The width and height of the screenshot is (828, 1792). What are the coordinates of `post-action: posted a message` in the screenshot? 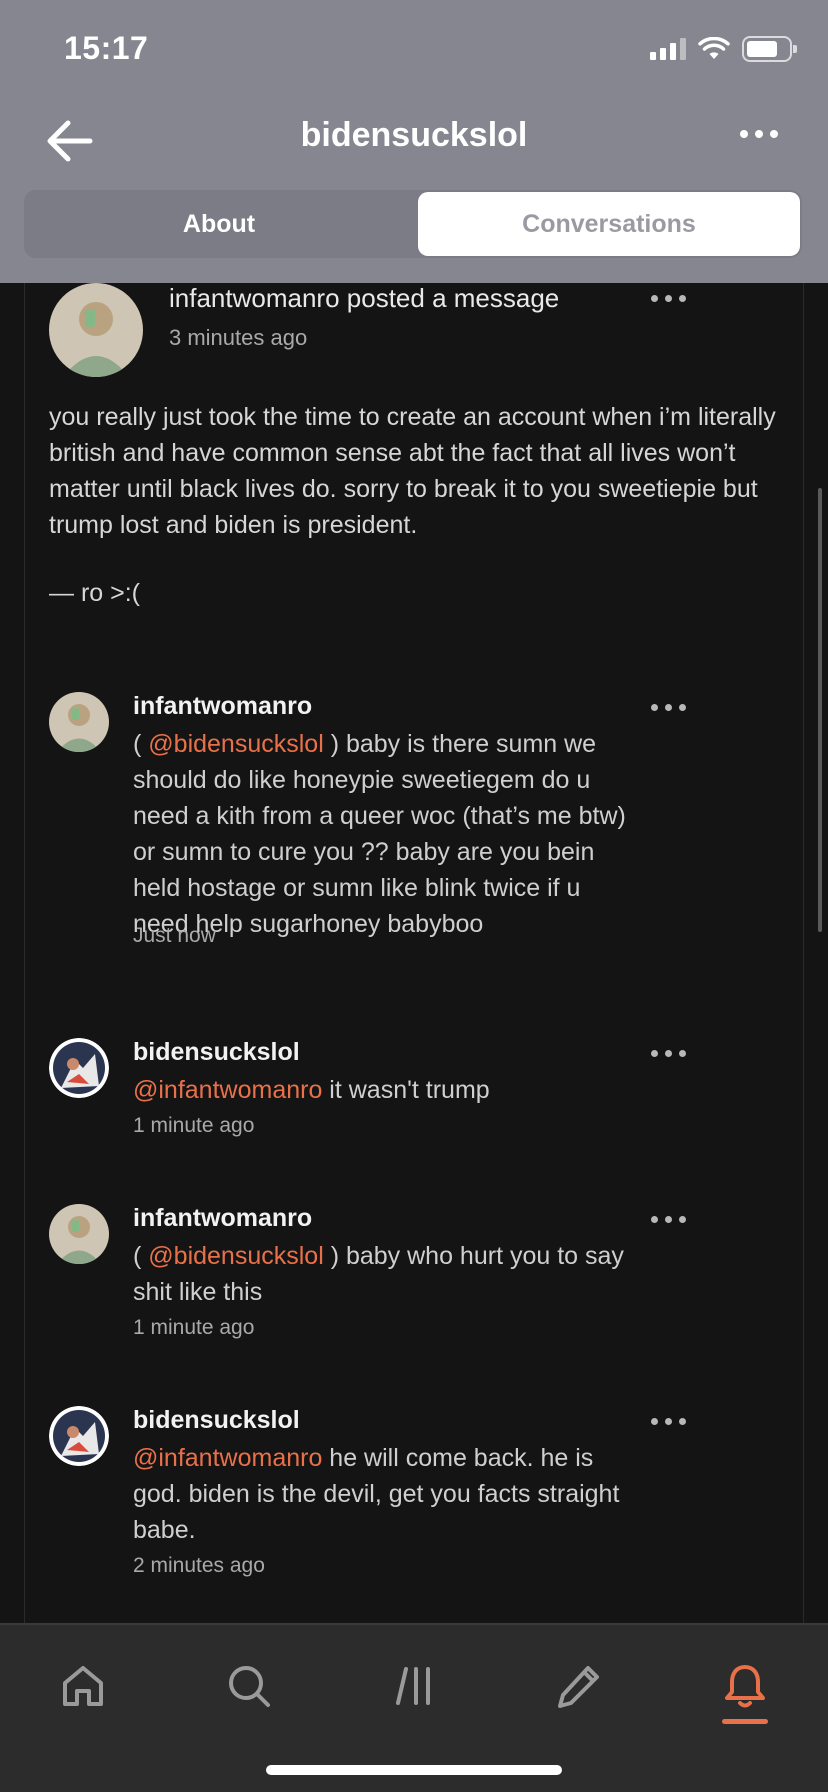 It's located at (453, 298).